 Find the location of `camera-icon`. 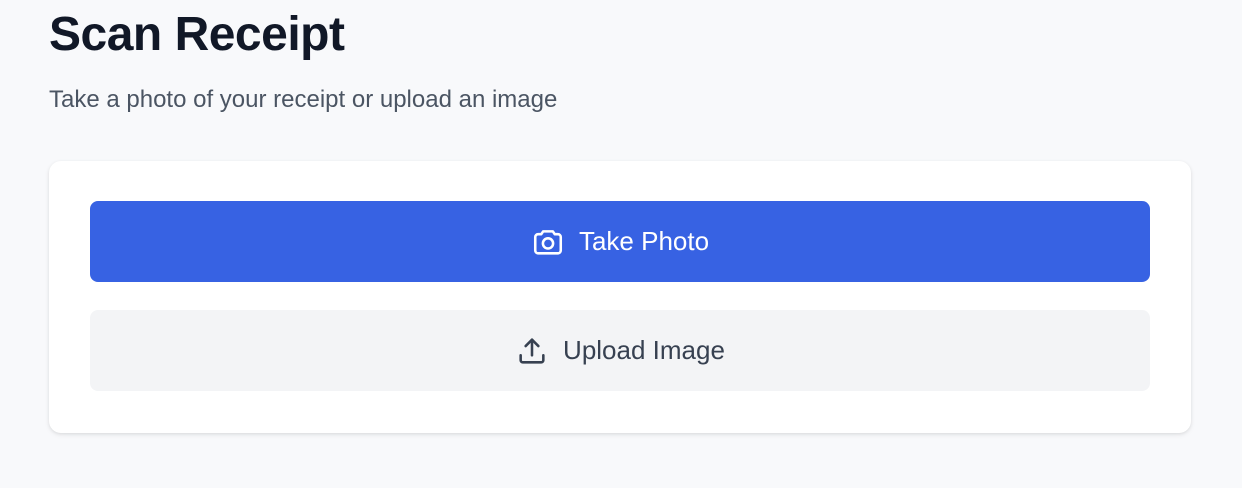

camera-icon is located at coordinates (548, 242).